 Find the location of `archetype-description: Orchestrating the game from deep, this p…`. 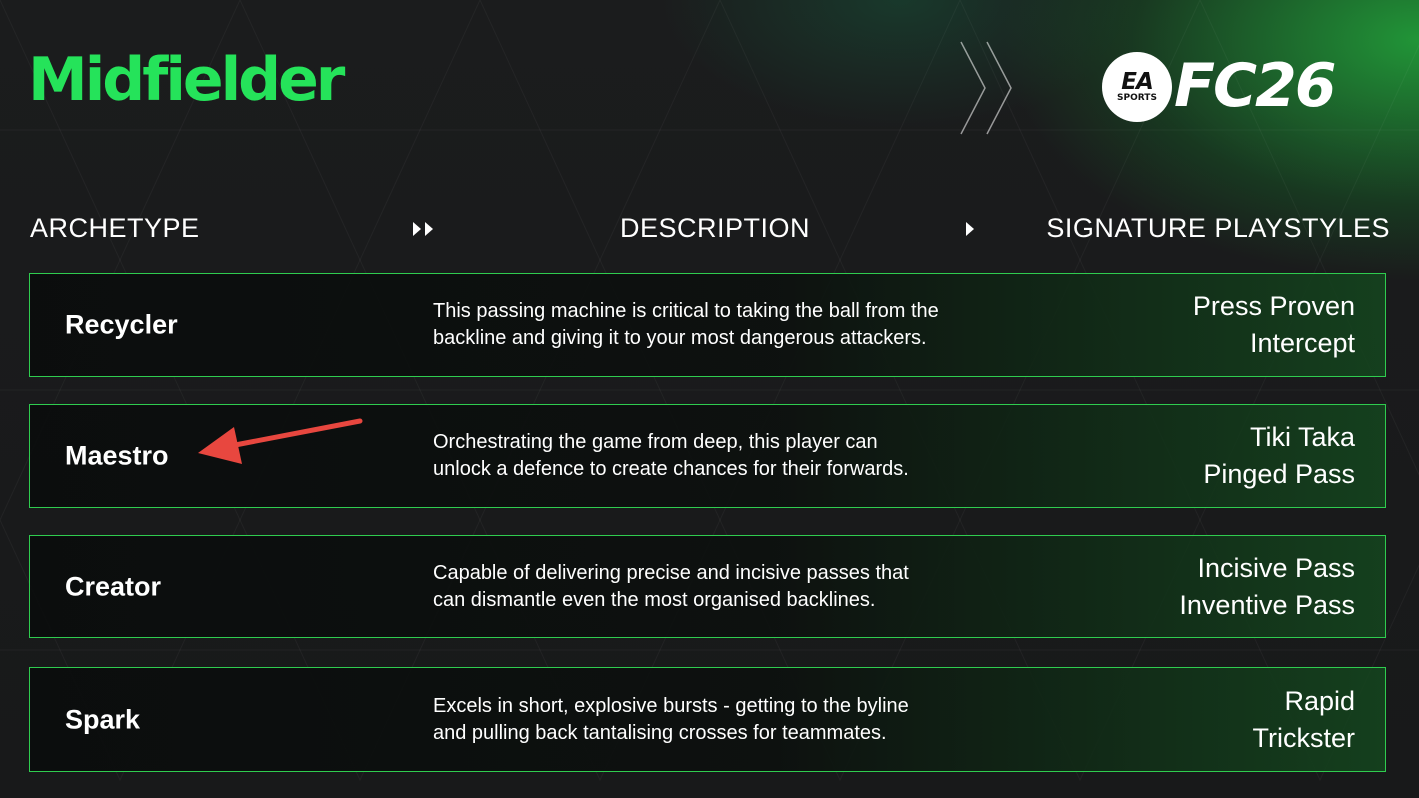

archetype-description: Orchestrating the game from deep, this p… is located at coordinates (743, 456).